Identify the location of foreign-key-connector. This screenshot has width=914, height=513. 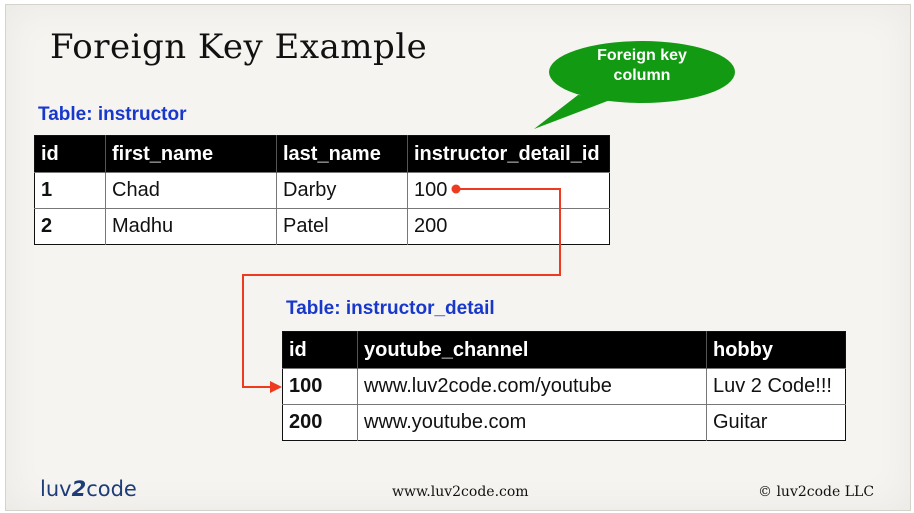
(401, 288).